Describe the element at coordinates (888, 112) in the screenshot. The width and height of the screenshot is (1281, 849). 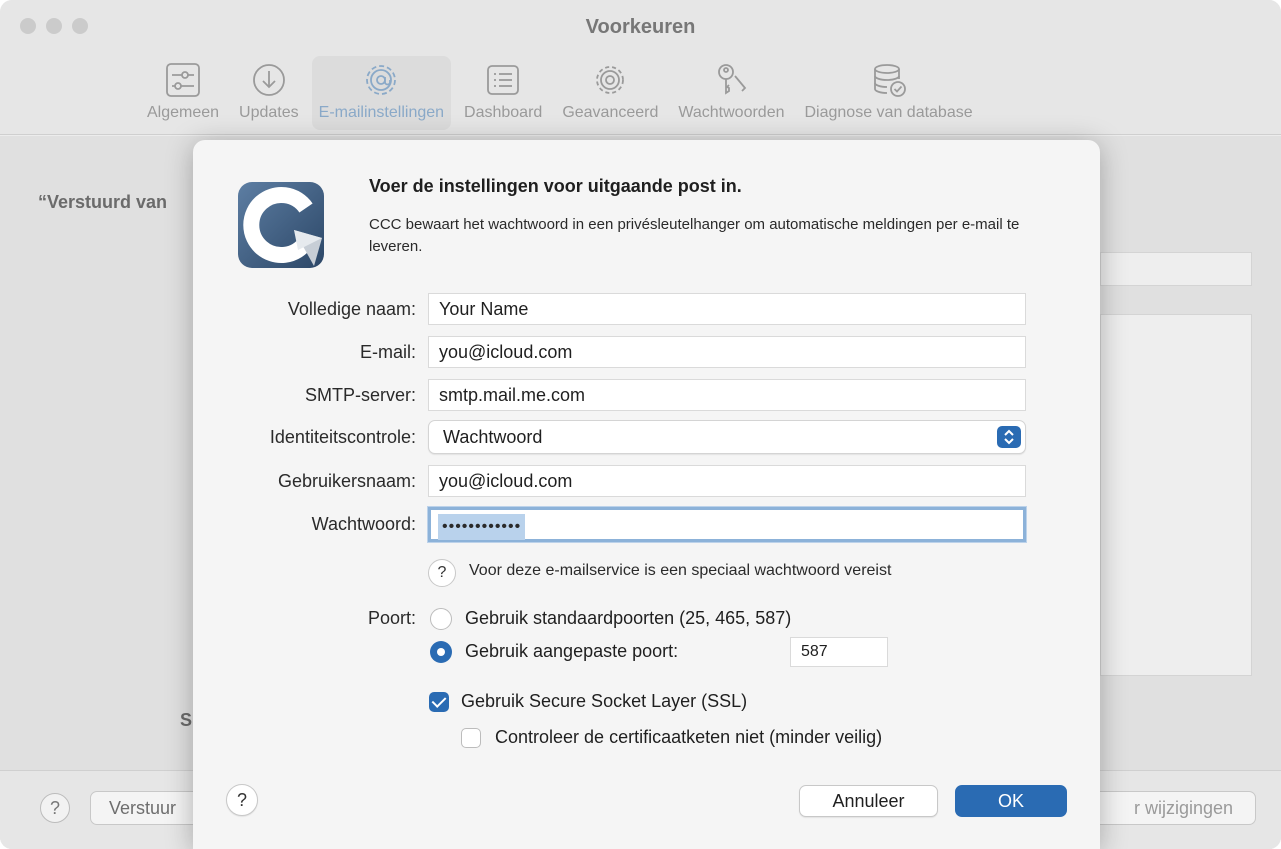
I see `tab-label: Diagnose van database` at that location.